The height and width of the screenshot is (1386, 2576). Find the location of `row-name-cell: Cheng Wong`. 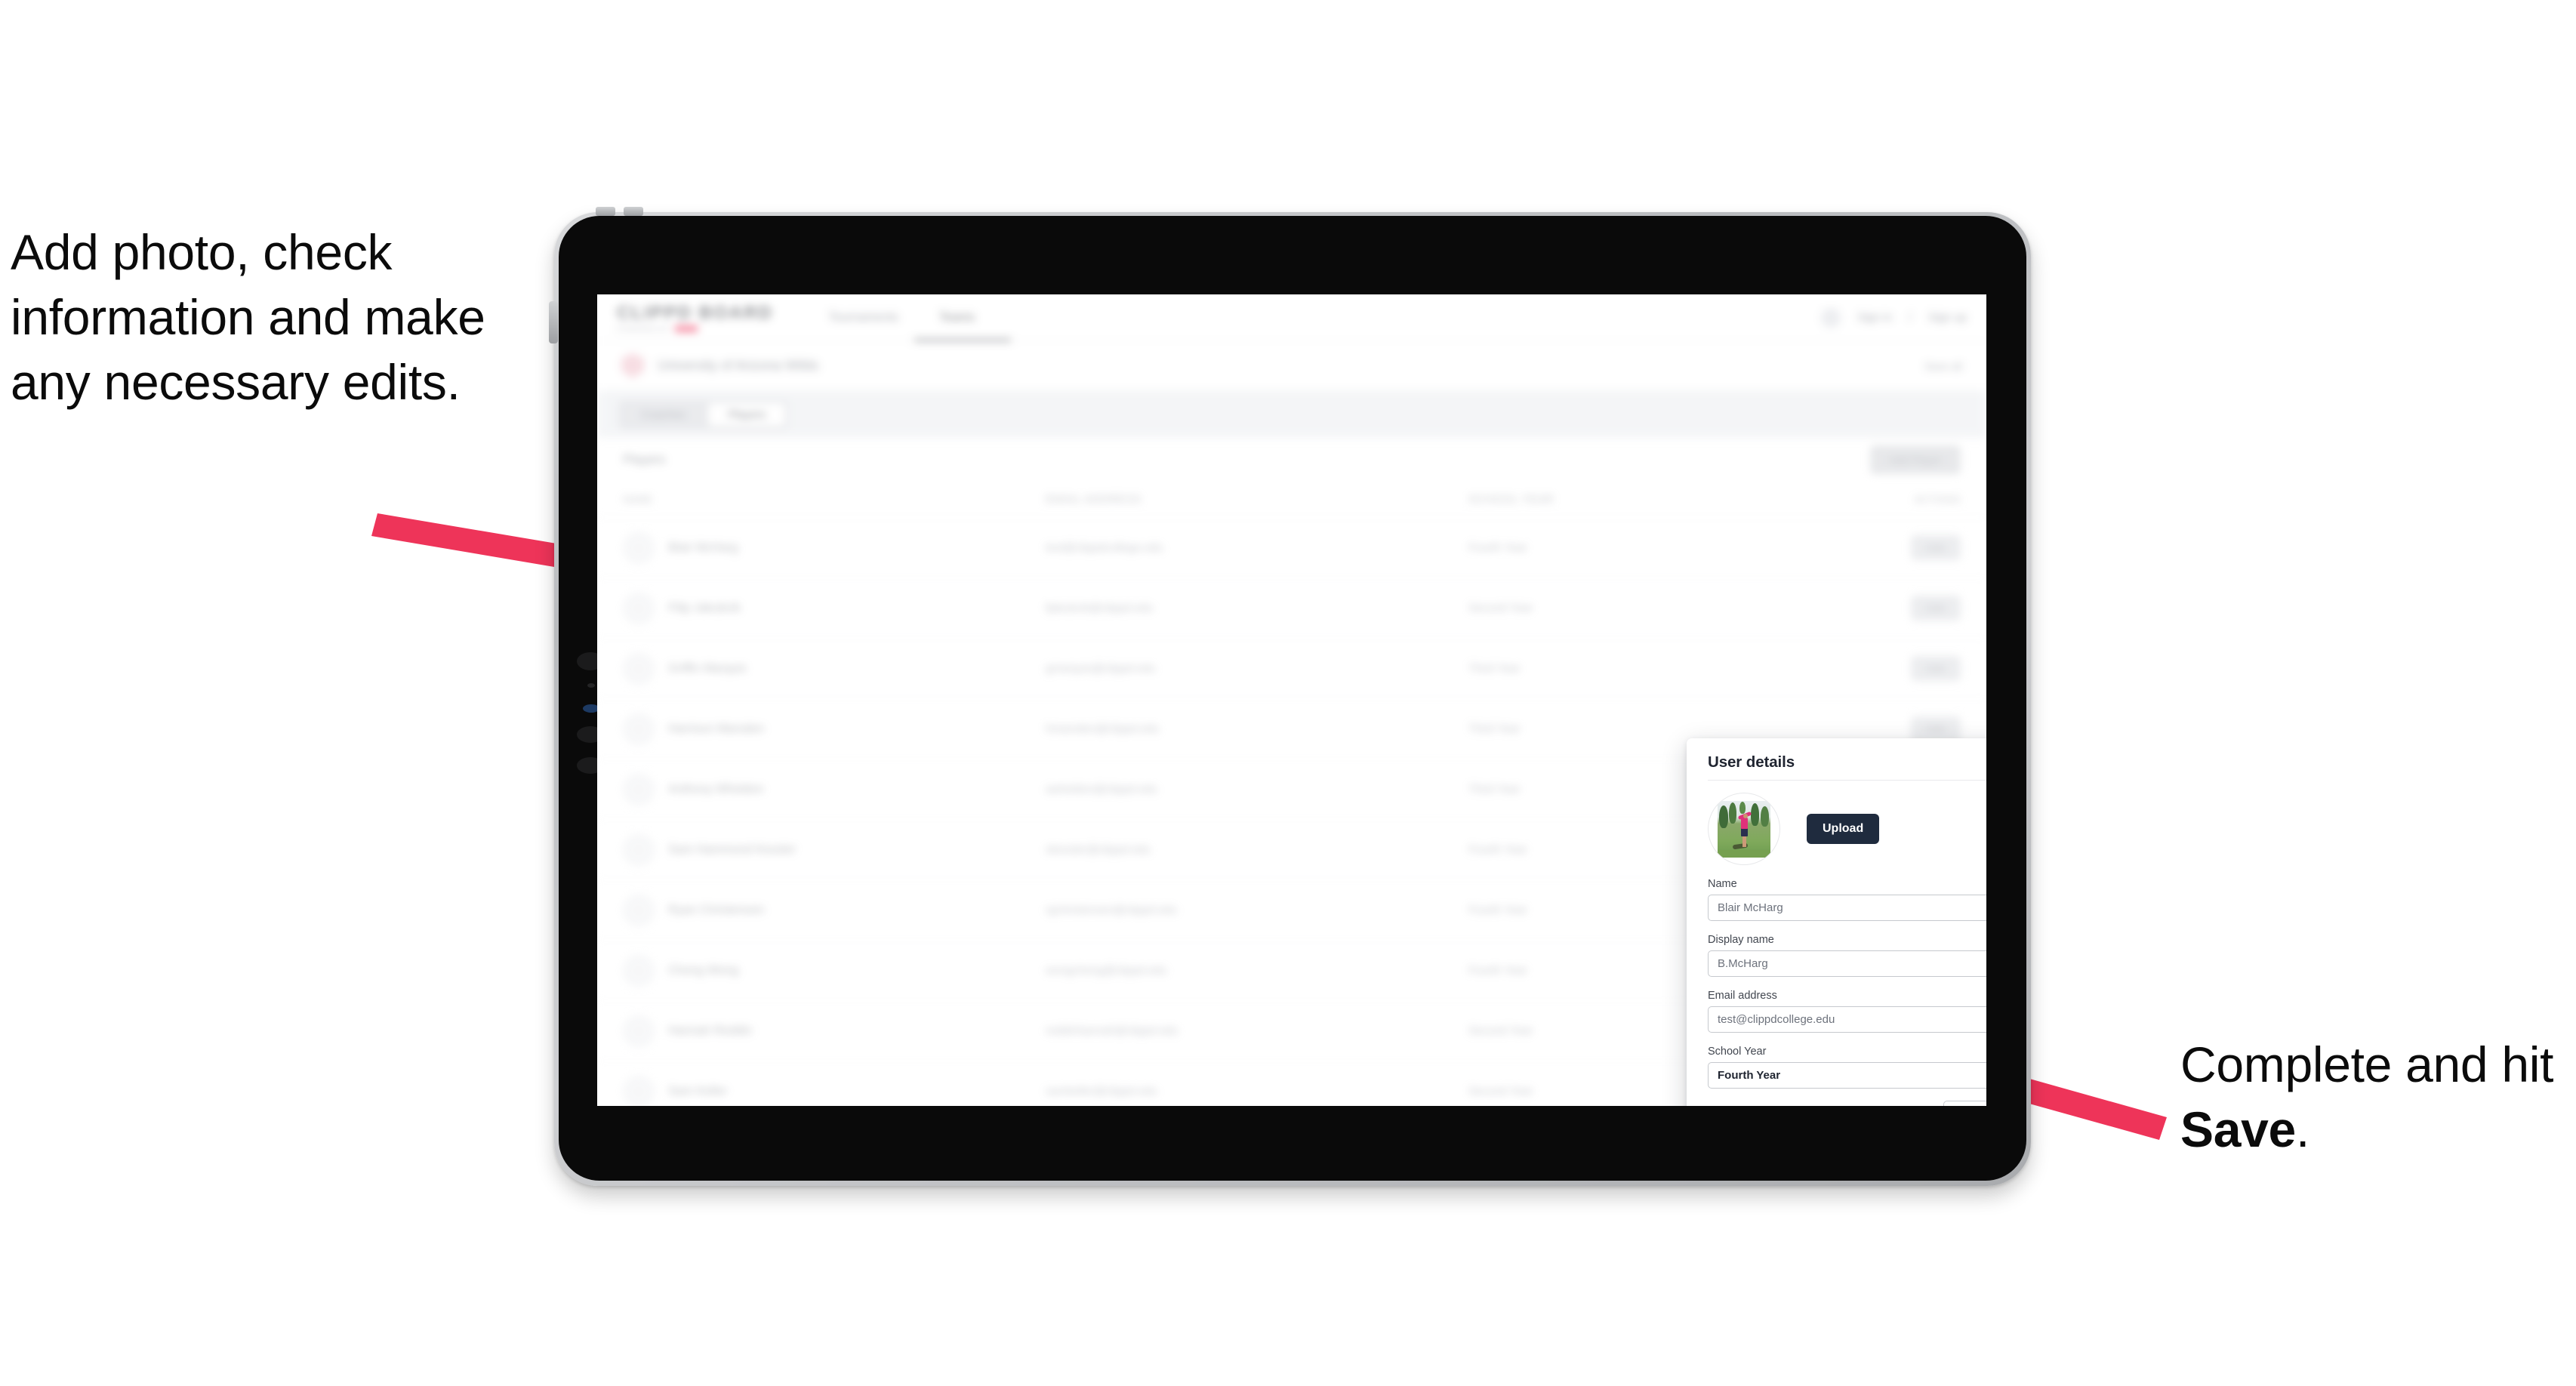

row-name-cell: Cheng Wong is located at coordinates (834, 970).